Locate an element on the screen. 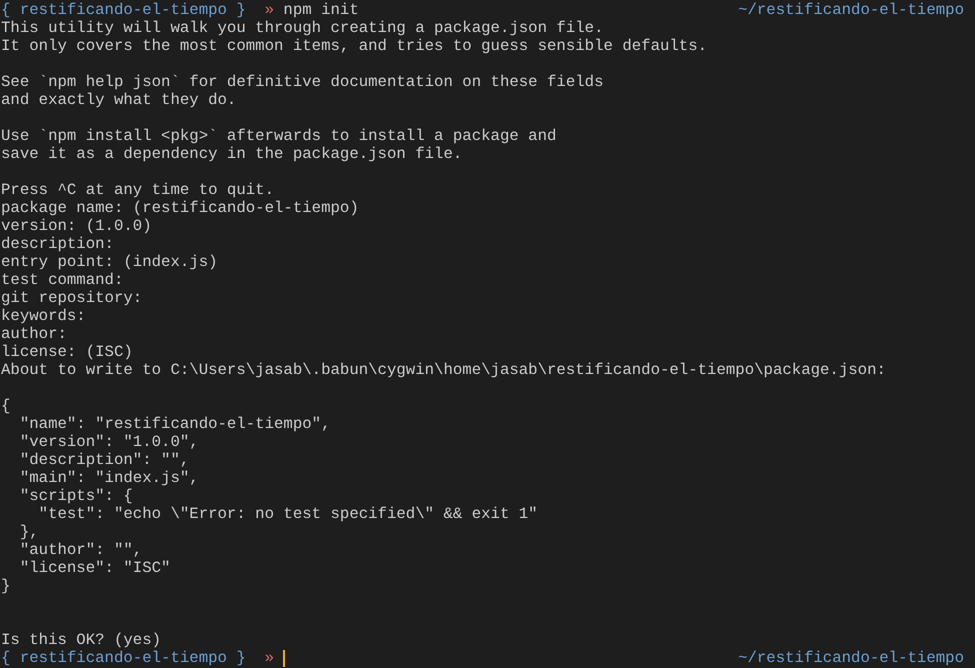 The image size is (975, 668). output-line: keywords: is located at coordinates (43, 316).